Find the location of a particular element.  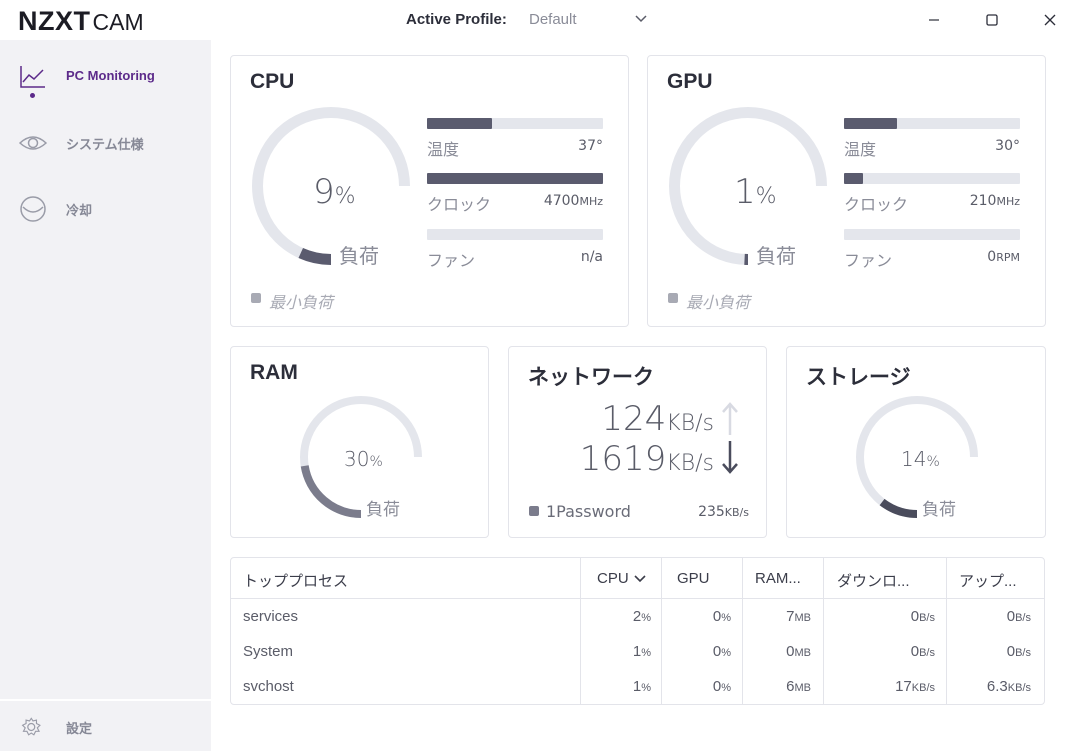

network-download-value: 1619KB/s is located at coordinates (631, 459).